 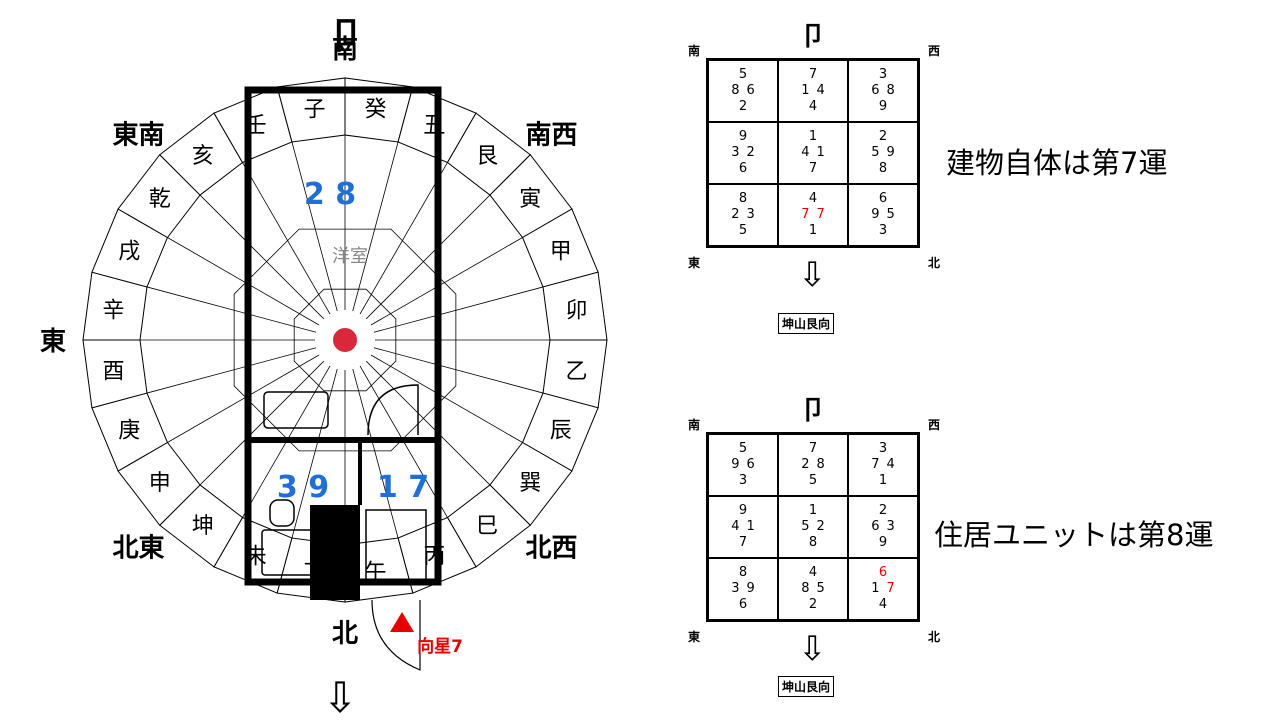 What do you see at coordinates (256, 557) in the screenshot?
I see `sector-character: 未` at bounding box center [256, 557].